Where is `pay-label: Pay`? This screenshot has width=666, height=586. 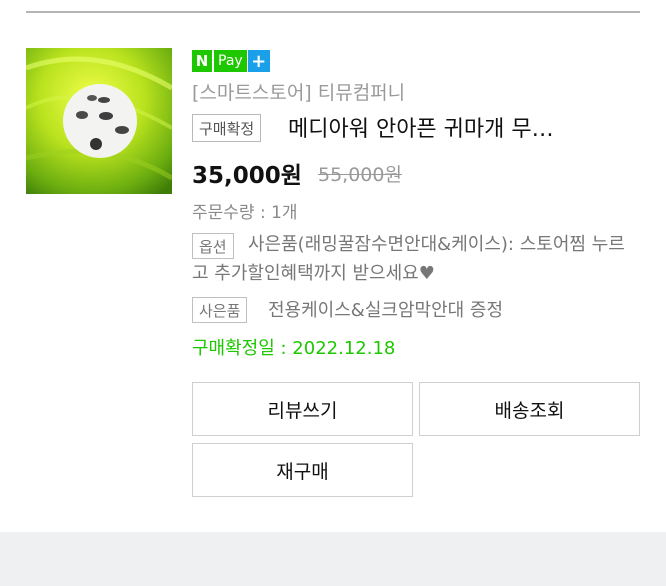
pay-label: Pay is located at coordinates (230, 61).